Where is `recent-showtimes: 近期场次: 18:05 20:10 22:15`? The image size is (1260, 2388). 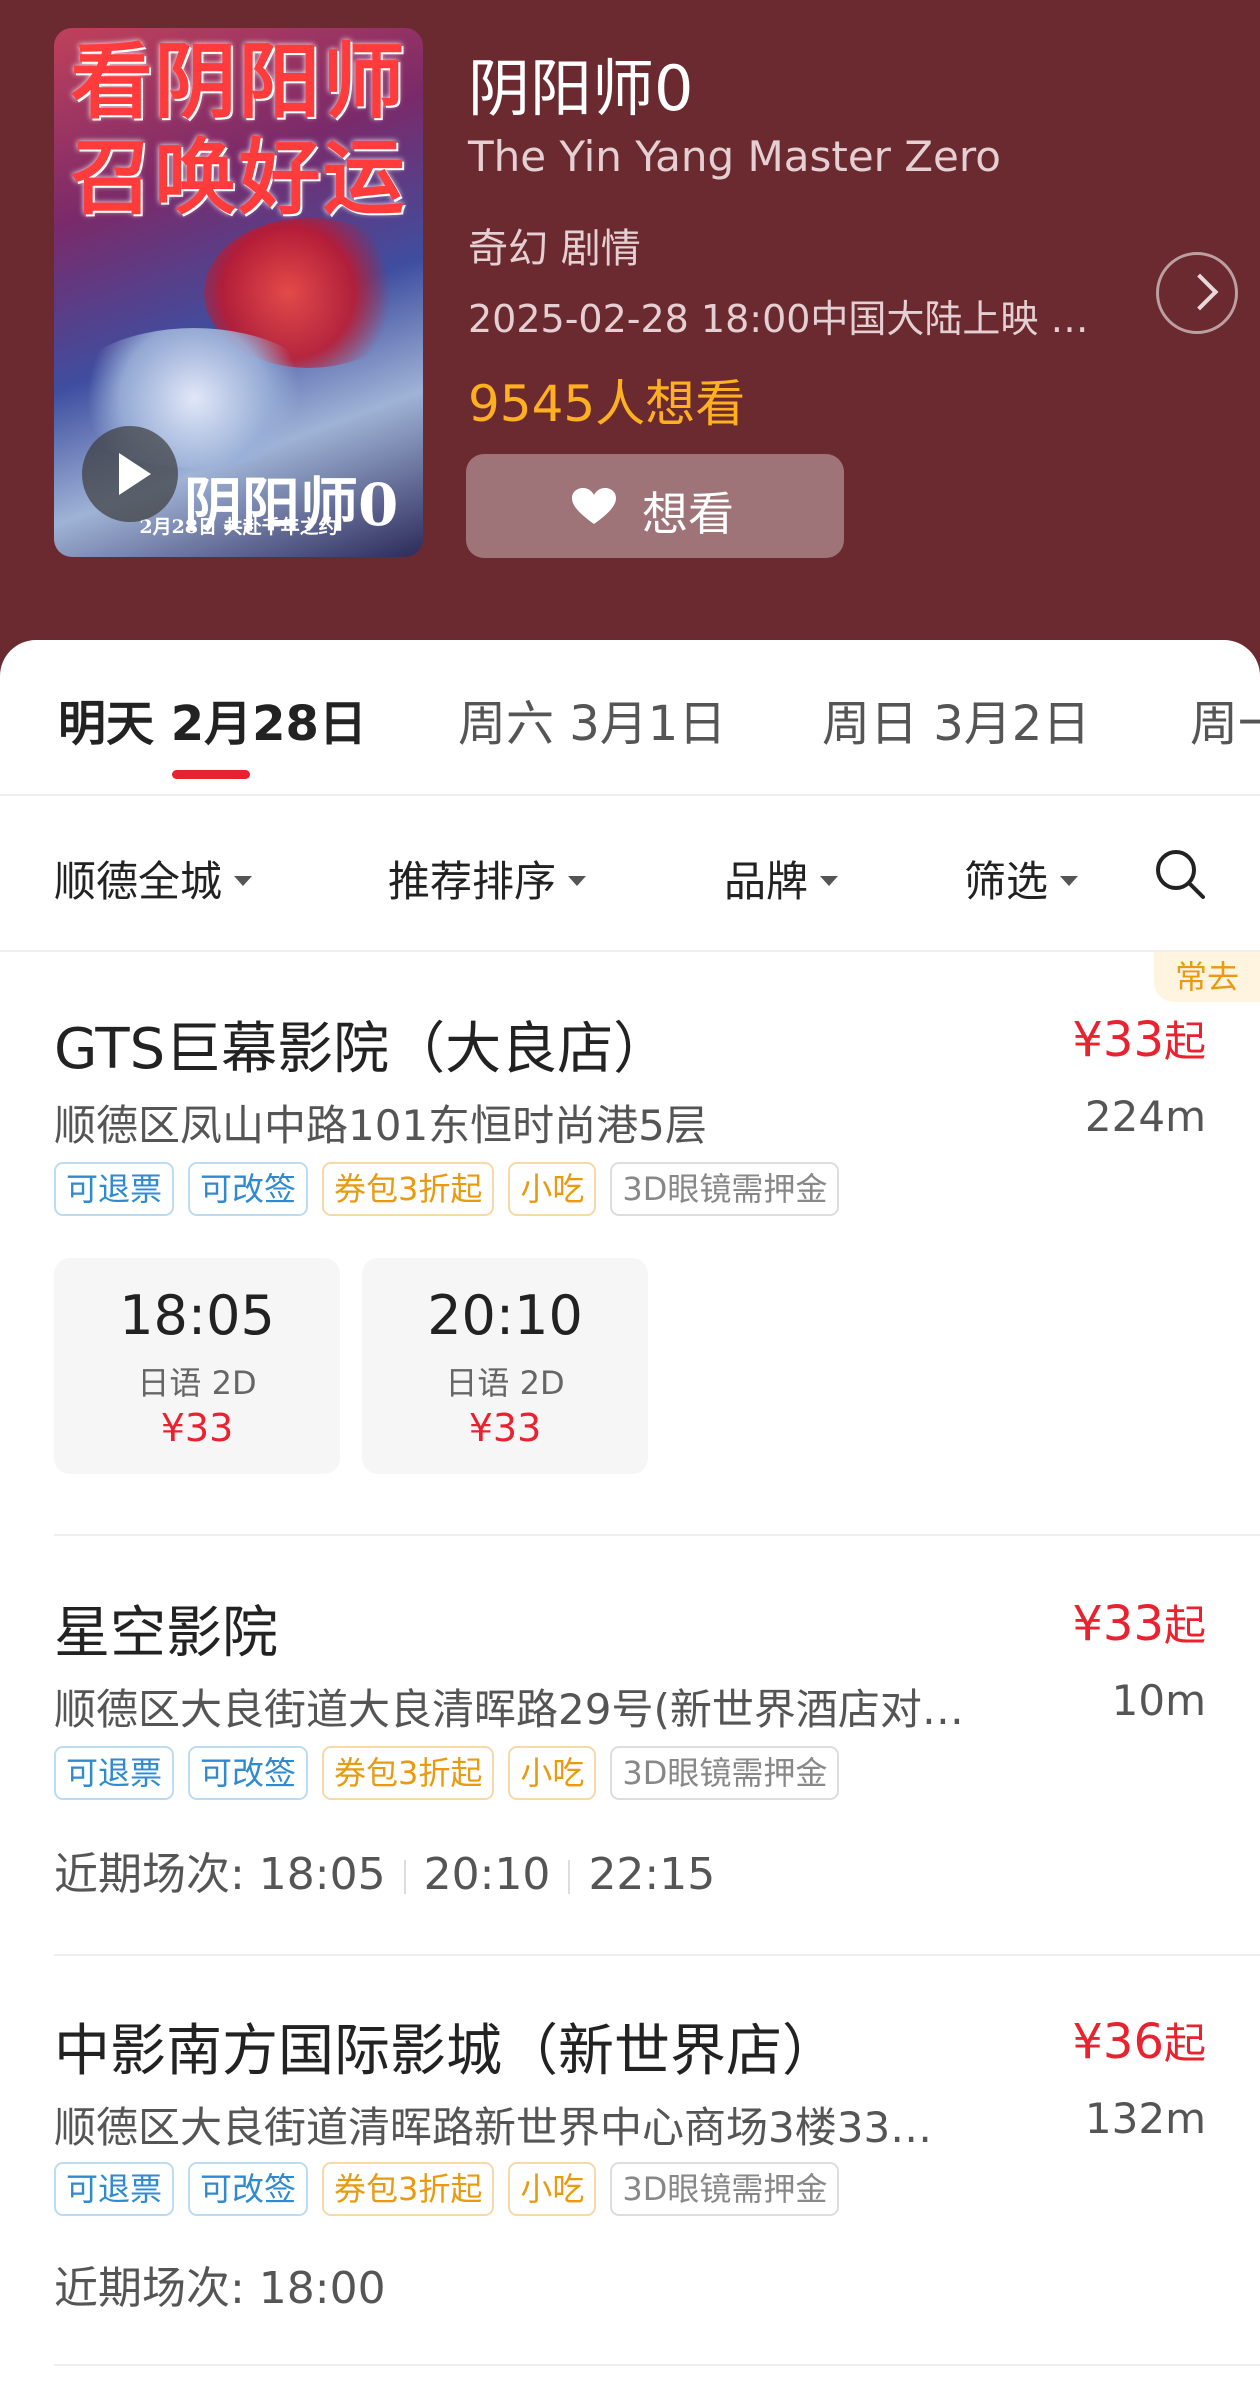 recent-showtimes: 近期场次: 18:05 20:10 22:15 is located at coordinates (384, 1870).